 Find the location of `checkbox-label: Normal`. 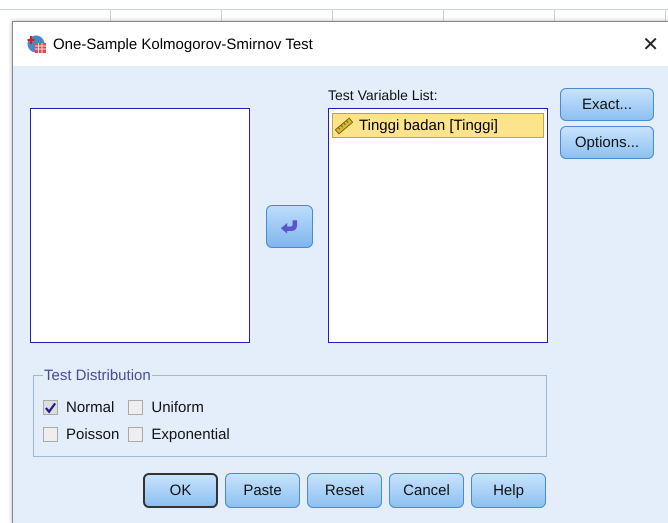

checkbox-label: Normal is located at coordinates (90, 407).